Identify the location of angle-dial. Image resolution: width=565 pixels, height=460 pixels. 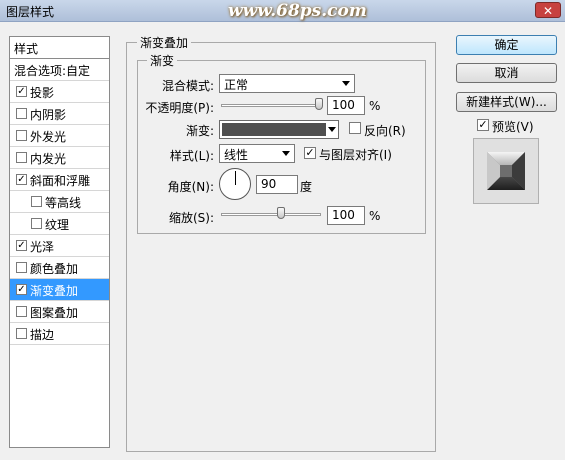
(235, 184).